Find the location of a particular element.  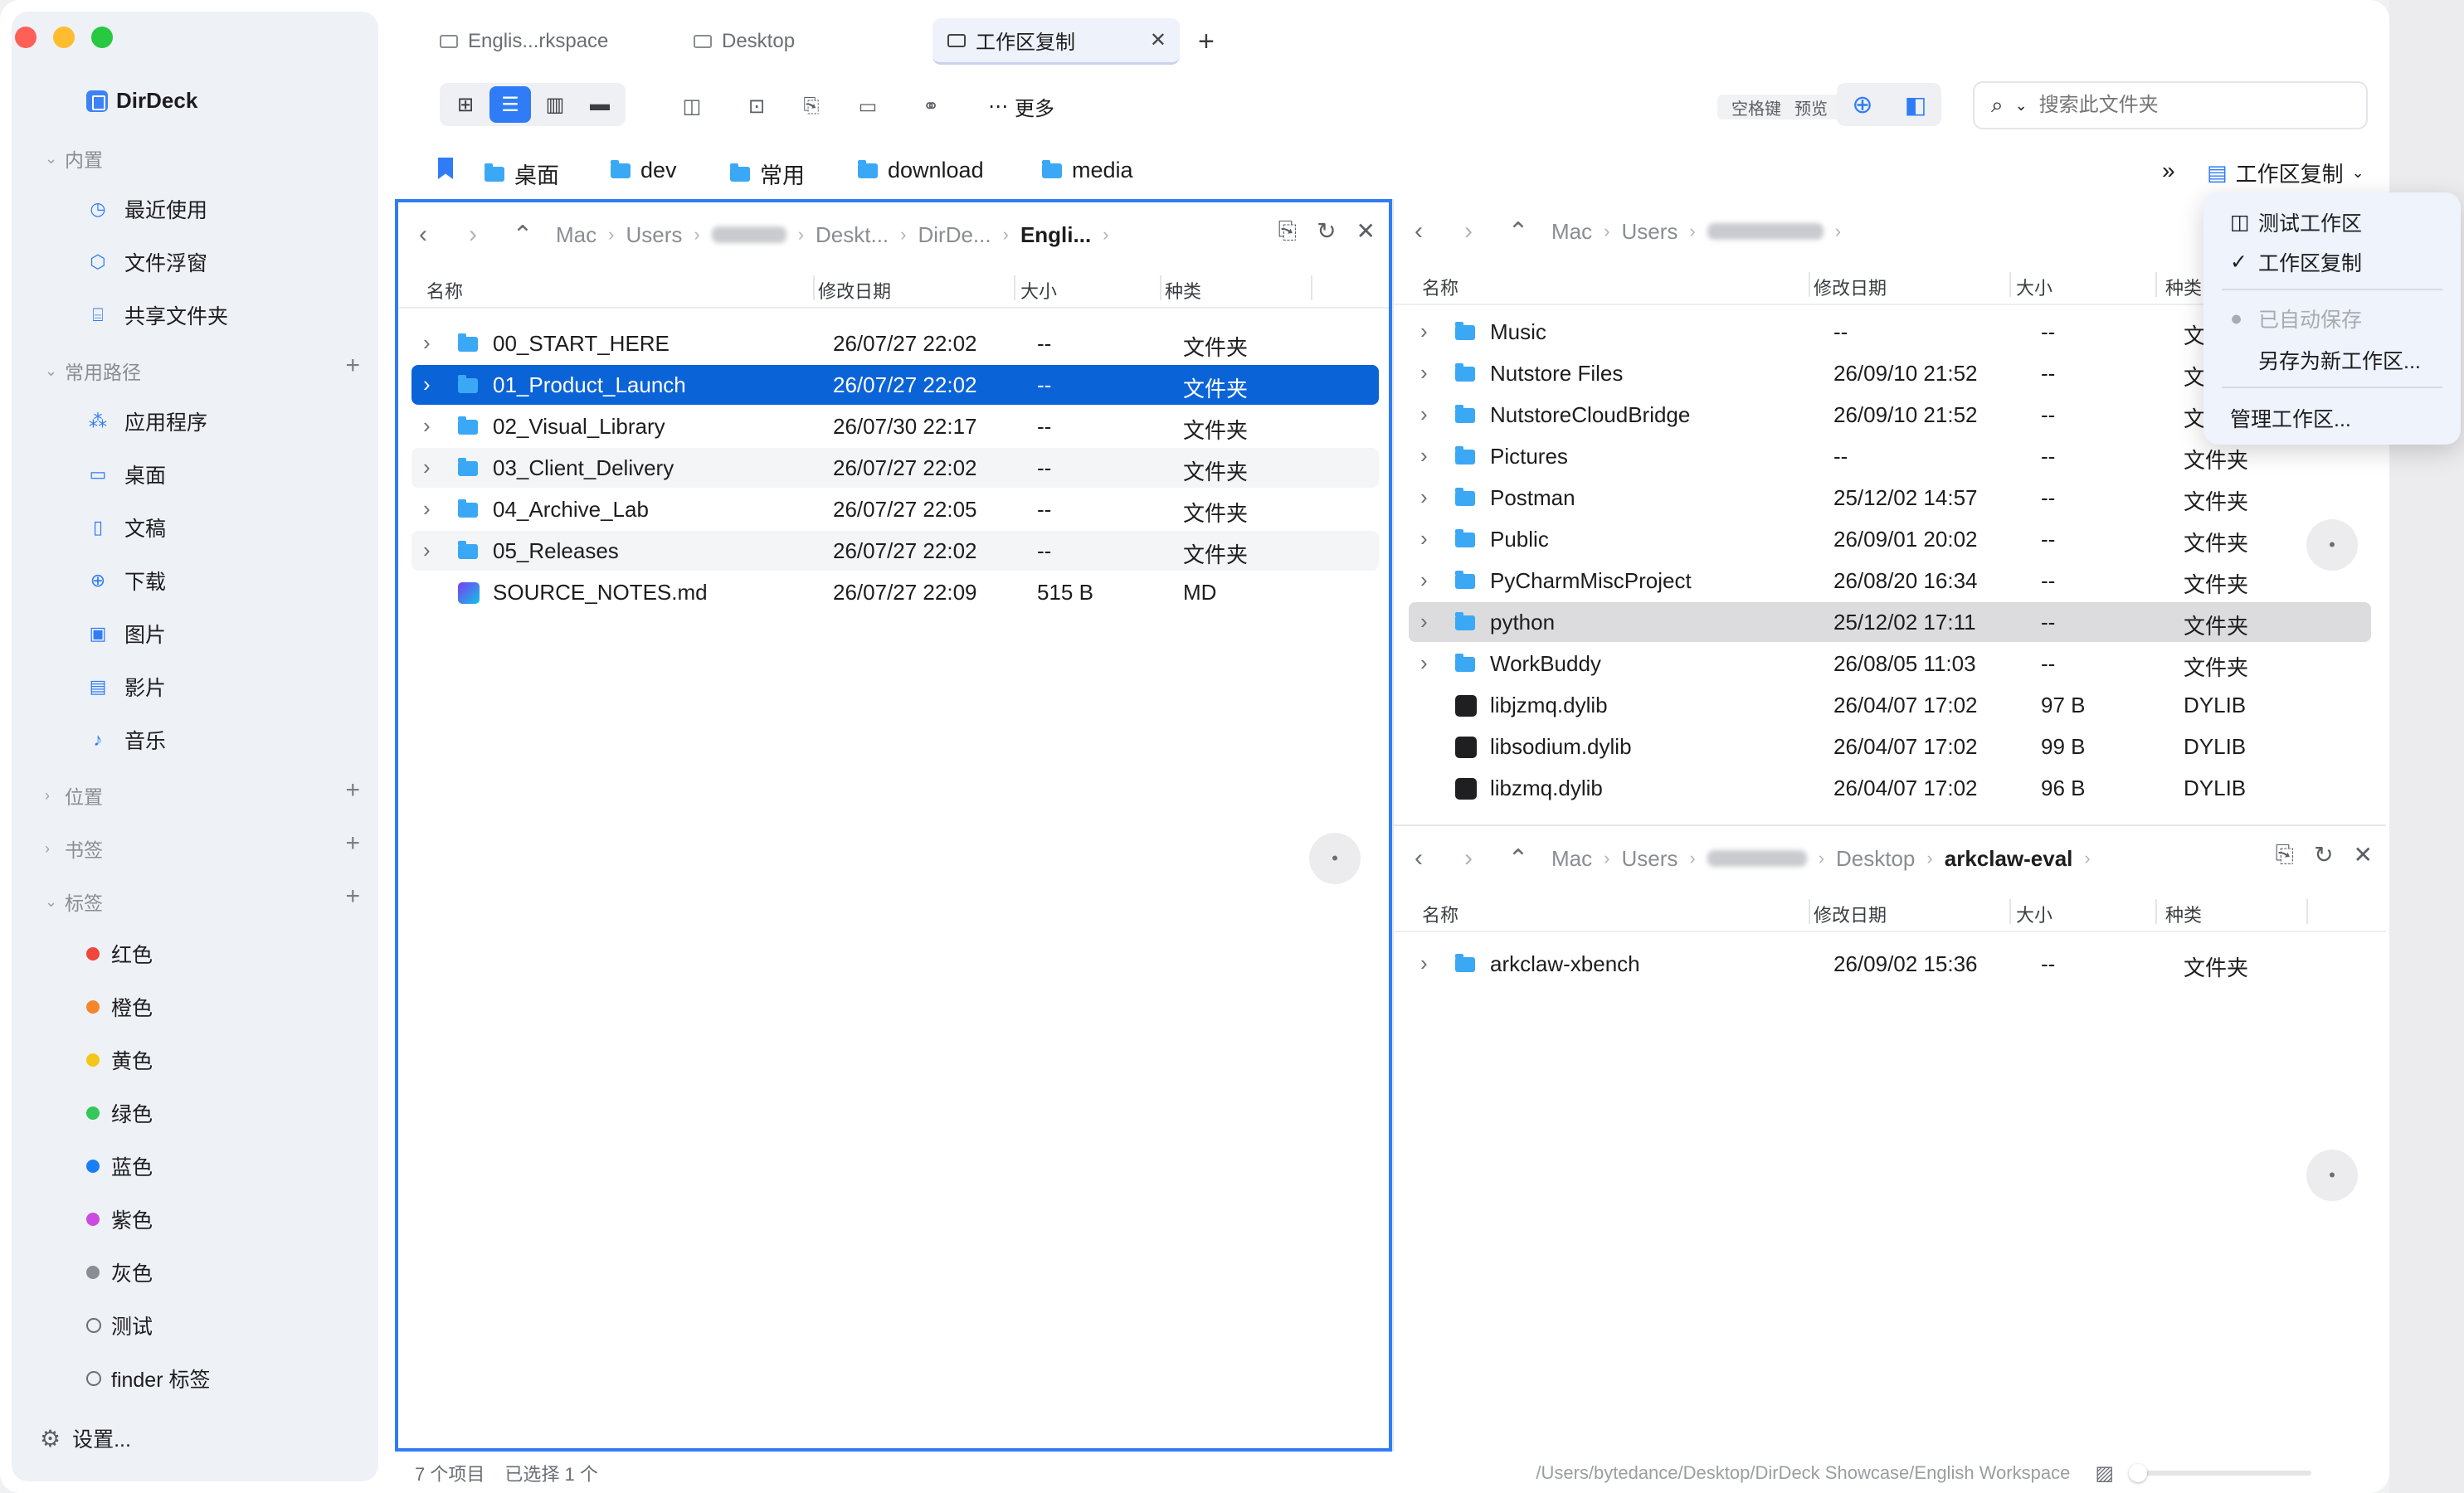

new-folder-button: ⊡ is located at coordinates (756, 106).